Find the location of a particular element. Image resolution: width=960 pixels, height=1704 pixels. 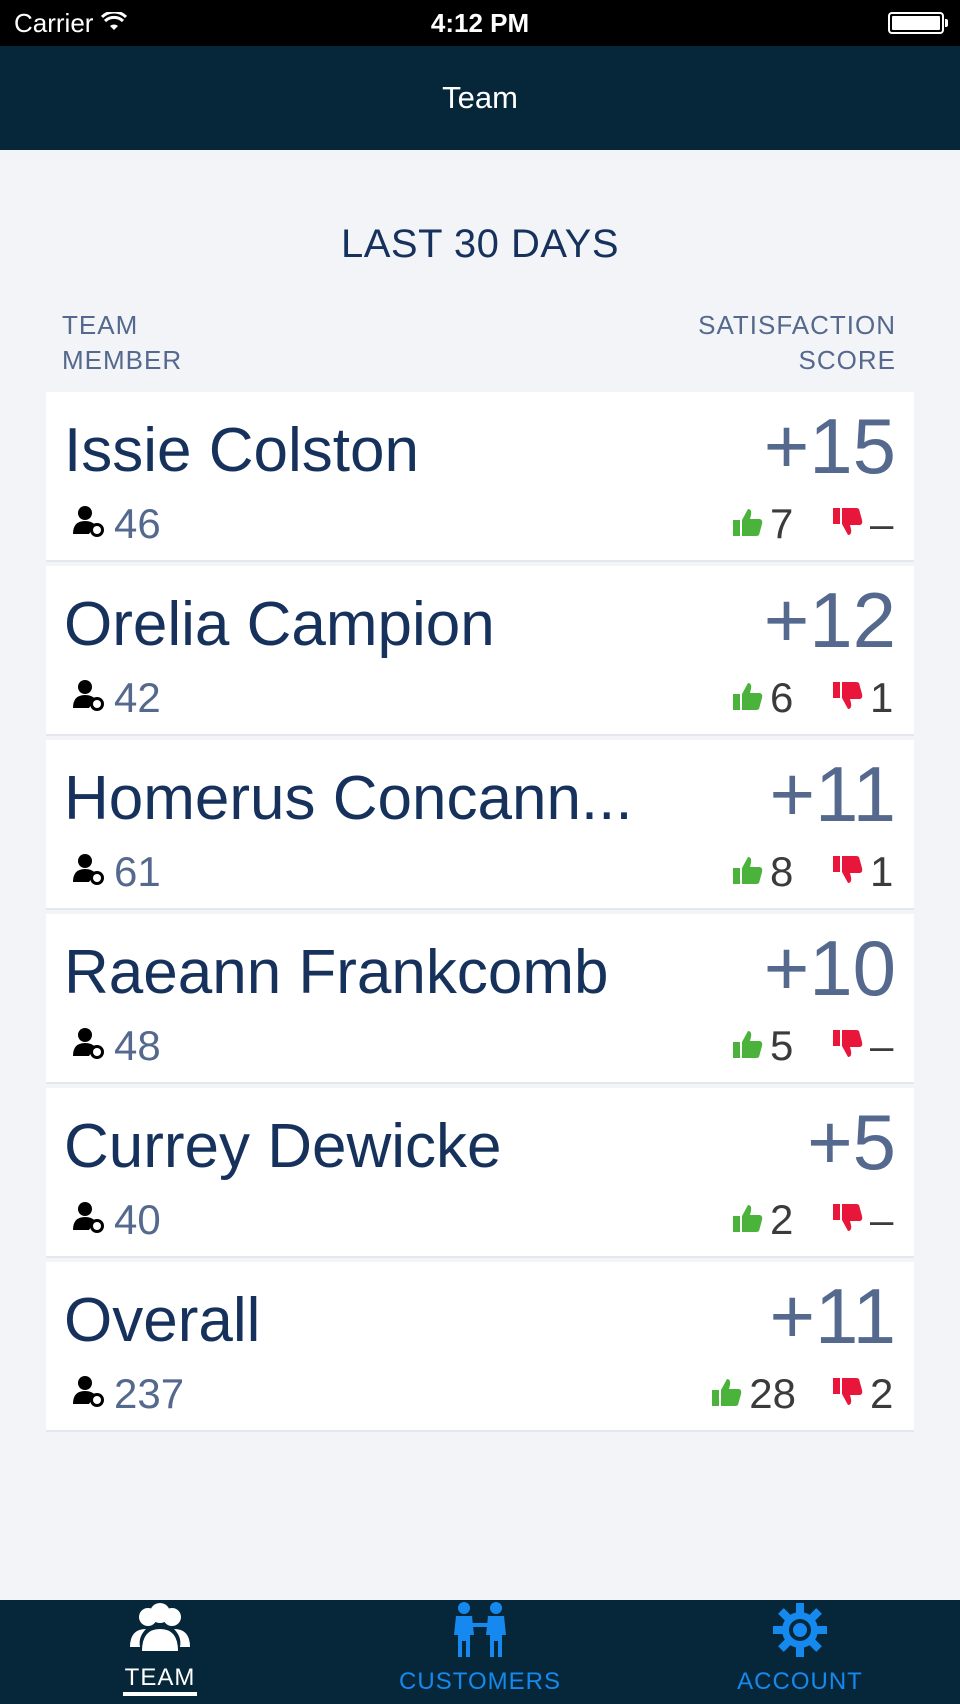

column-header-member: TEAM MEMBER is located at coordinates (122, 343).